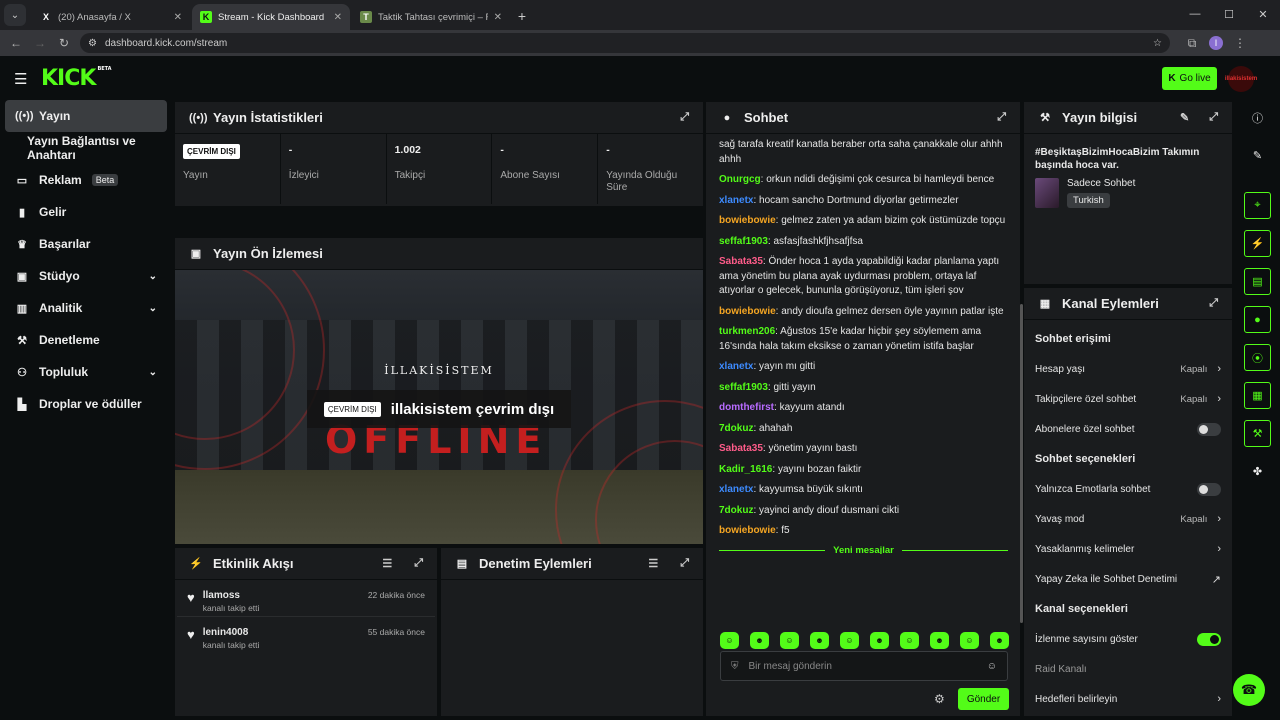  I want to click on log-icon: ▤, so click(1257, 281).